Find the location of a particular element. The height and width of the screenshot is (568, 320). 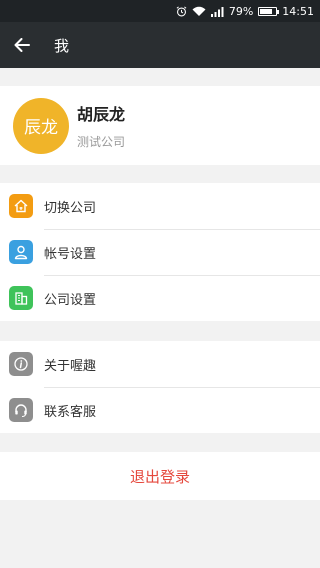

status-time: 14:51 is located at coordinates (298, 11).